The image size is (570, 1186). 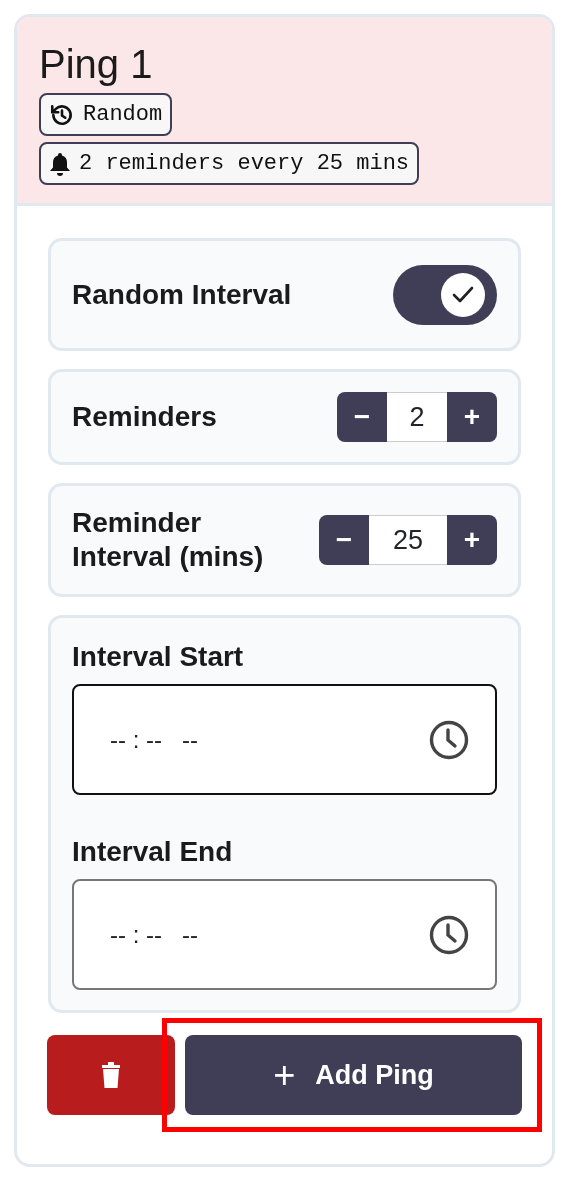 What do you see at coordinates (182, 294) in the screenshot?
I see `setting-label: Random Interval` at bounding box center [182, 294].